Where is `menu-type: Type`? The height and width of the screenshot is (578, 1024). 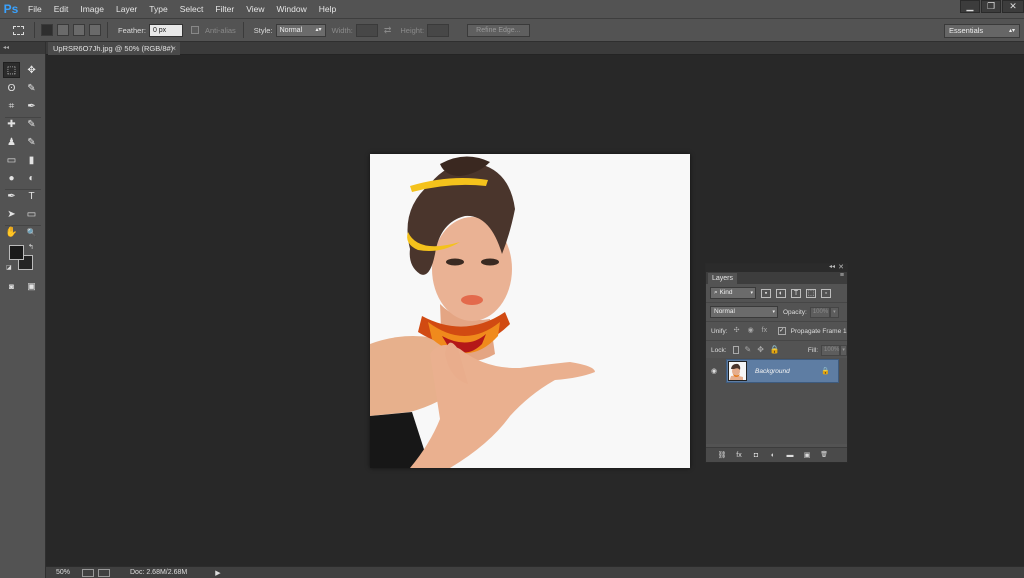 menu-type: Type is located at coordinates (158, 9).